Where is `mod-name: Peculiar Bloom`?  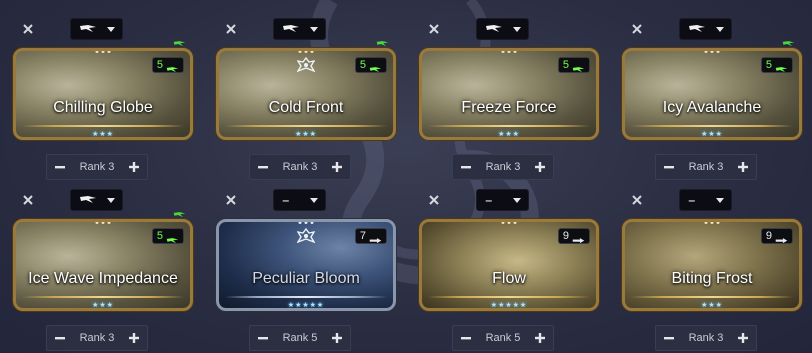 mod-name: Peculiar Bloom is located at coordinates (306, 278).